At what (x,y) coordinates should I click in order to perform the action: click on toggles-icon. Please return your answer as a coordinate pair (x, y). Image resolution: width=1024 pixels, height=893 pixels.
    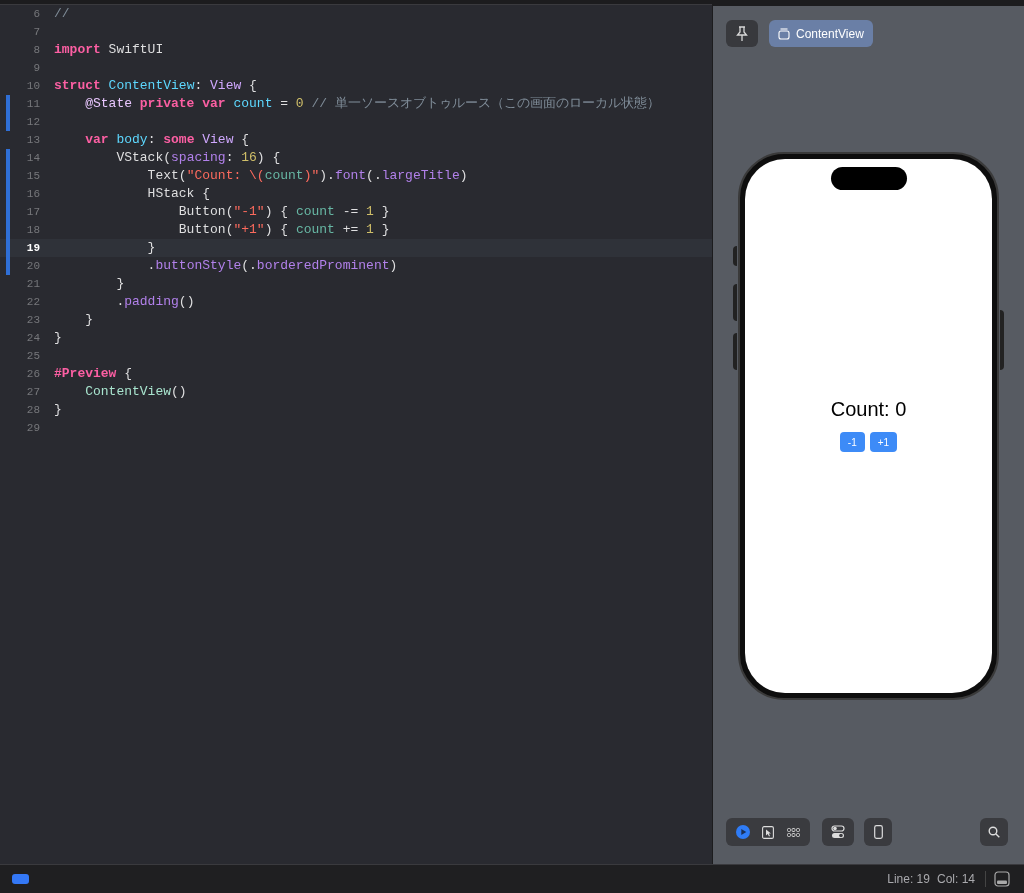
    Looking at the image, I should click on (838, 832).